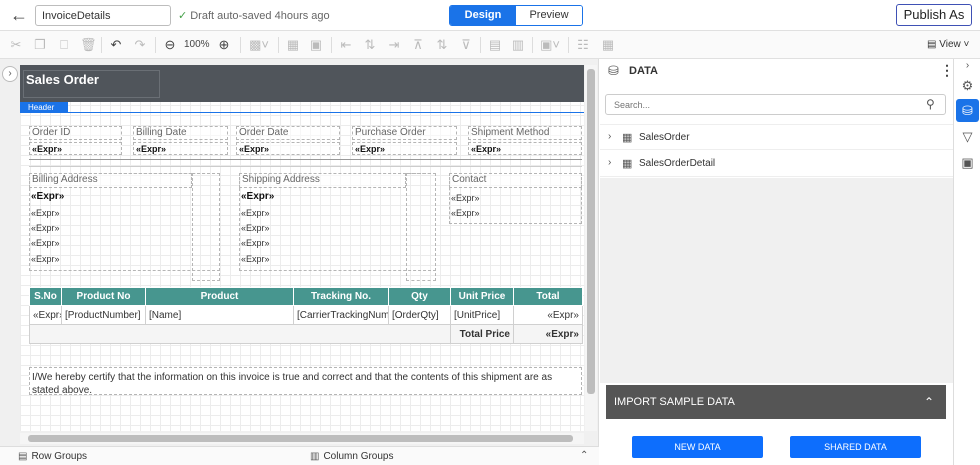  What do you see at coordinates (394, 45) in the screenshot?
I see `align-right-icon: ⇥` at bounding box center [394, 45].